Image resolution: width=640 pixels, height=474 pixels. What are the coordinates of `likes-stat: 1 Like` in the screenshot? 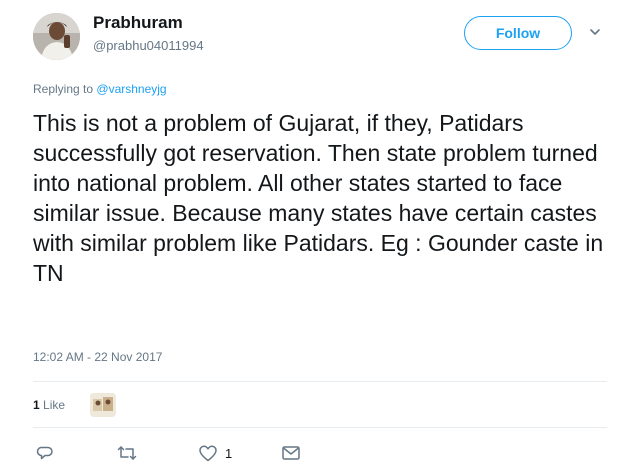 It's located at (49, 405).